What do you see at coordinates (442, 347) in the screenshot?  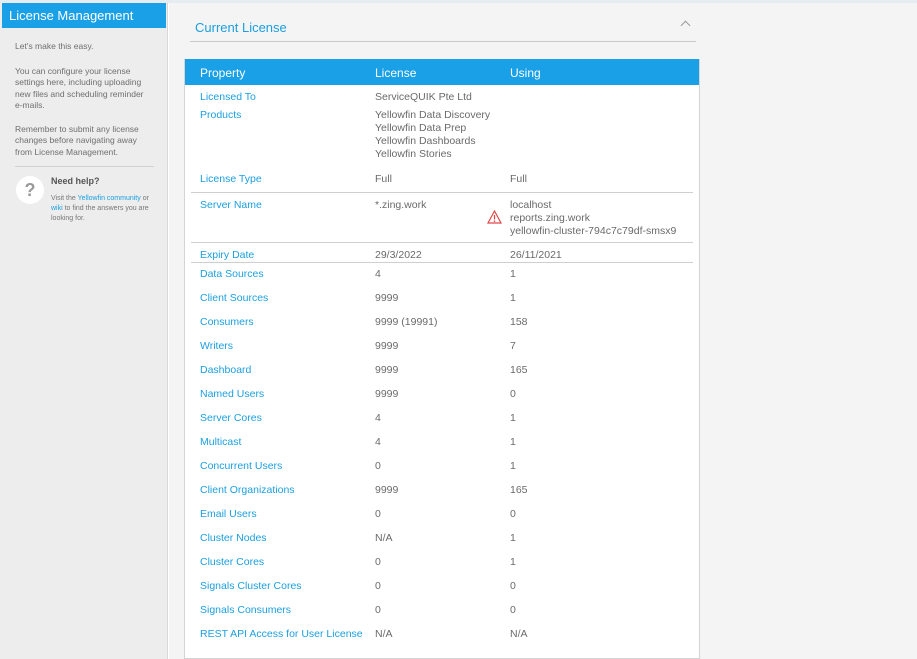 I see `table-row: Writers 9999 7` at bounding box center [442, 347].